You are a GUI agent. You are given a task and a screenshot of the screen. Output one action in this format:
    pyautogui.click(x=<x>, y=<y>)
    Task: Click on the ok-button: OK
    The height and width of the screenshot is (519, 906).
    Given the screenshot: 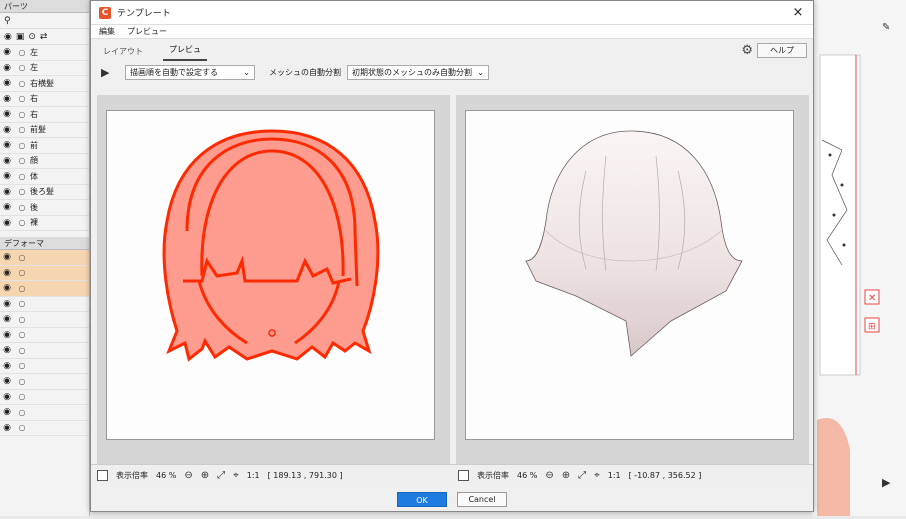 What is the action you would take?
    pyautogui.click(x=422, y=499)
    